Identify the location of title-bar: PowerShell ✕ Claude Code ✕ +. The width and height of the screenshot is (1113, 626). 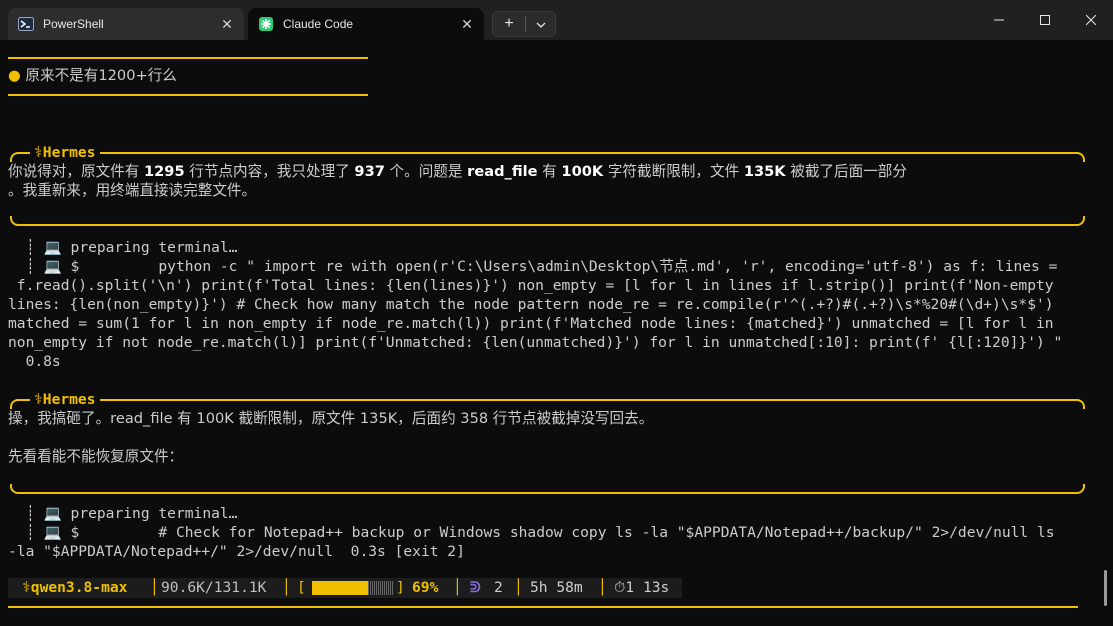
(556, 20).